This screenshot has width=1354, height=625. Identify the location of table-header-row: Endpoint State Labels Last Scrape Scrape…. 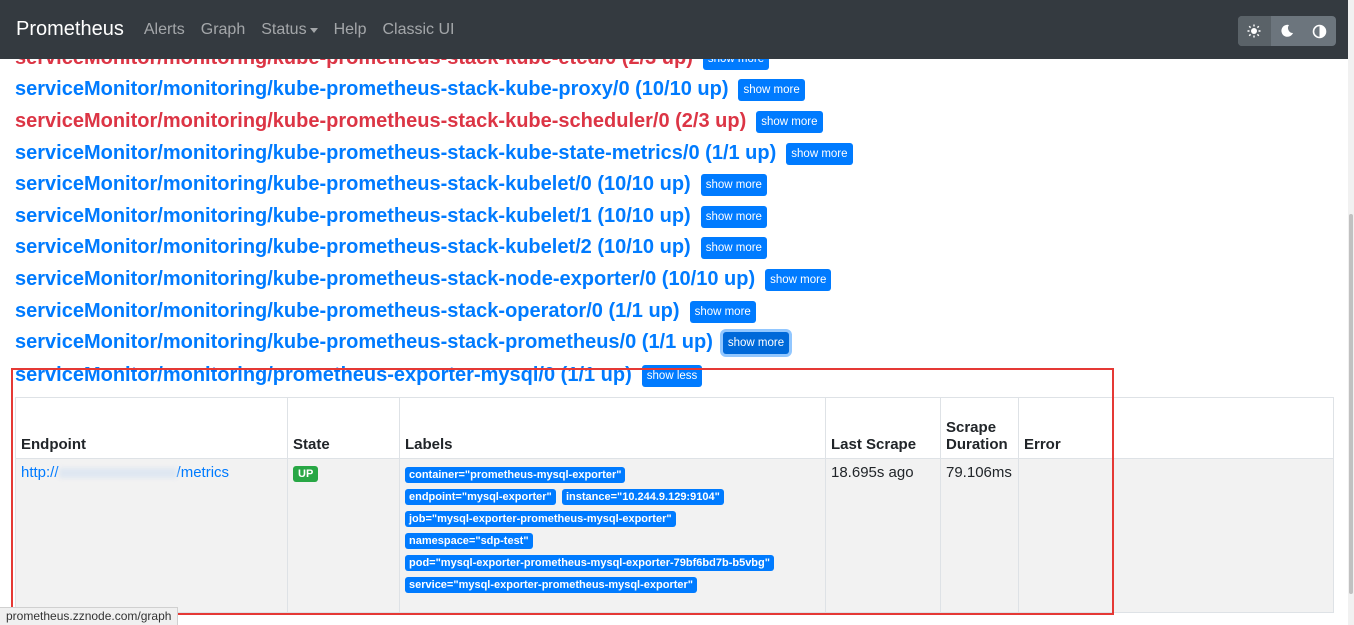
(674, 428).